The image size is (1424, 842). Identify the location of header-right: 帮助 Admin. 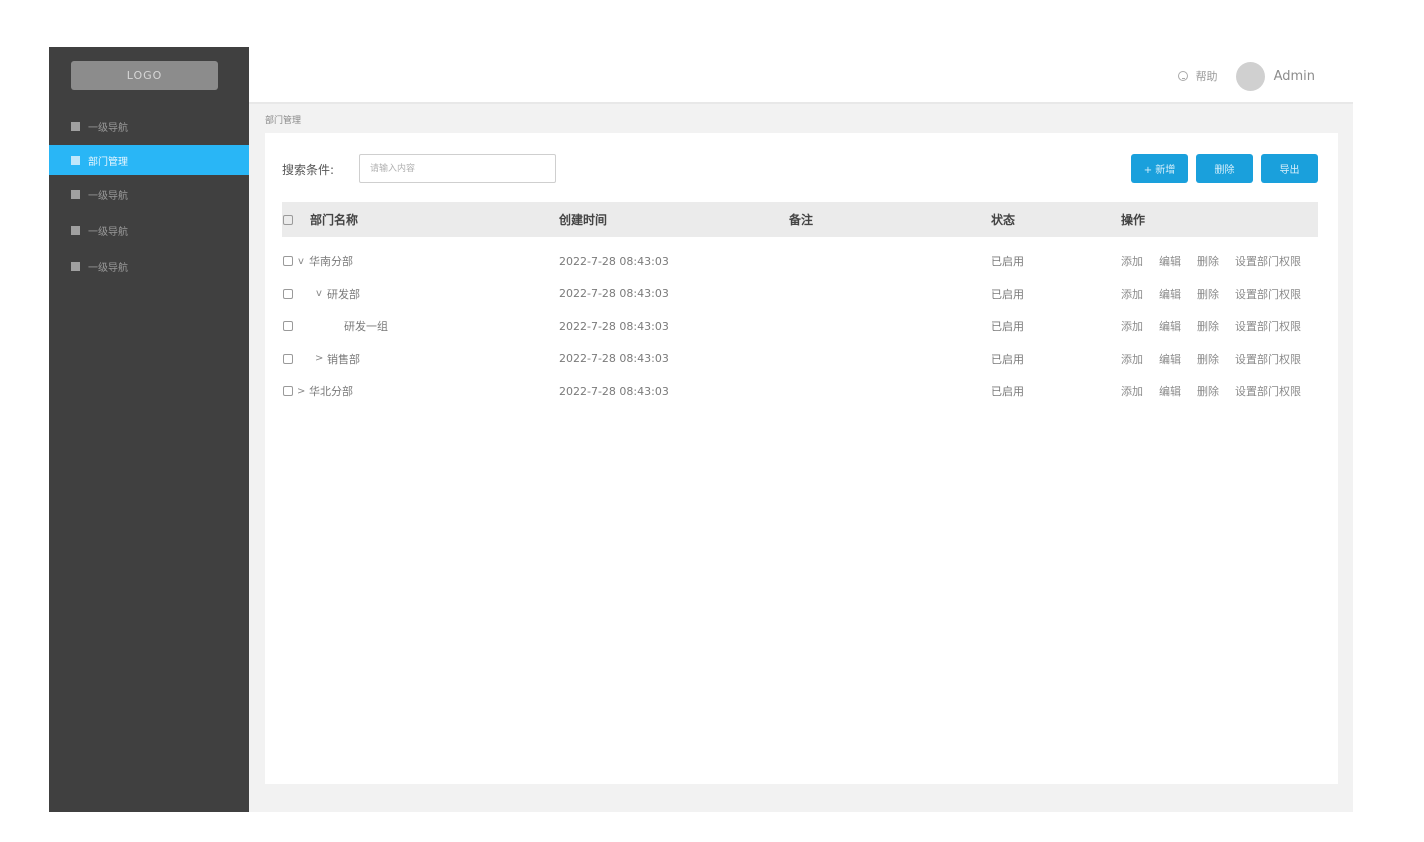
(1246, 76).